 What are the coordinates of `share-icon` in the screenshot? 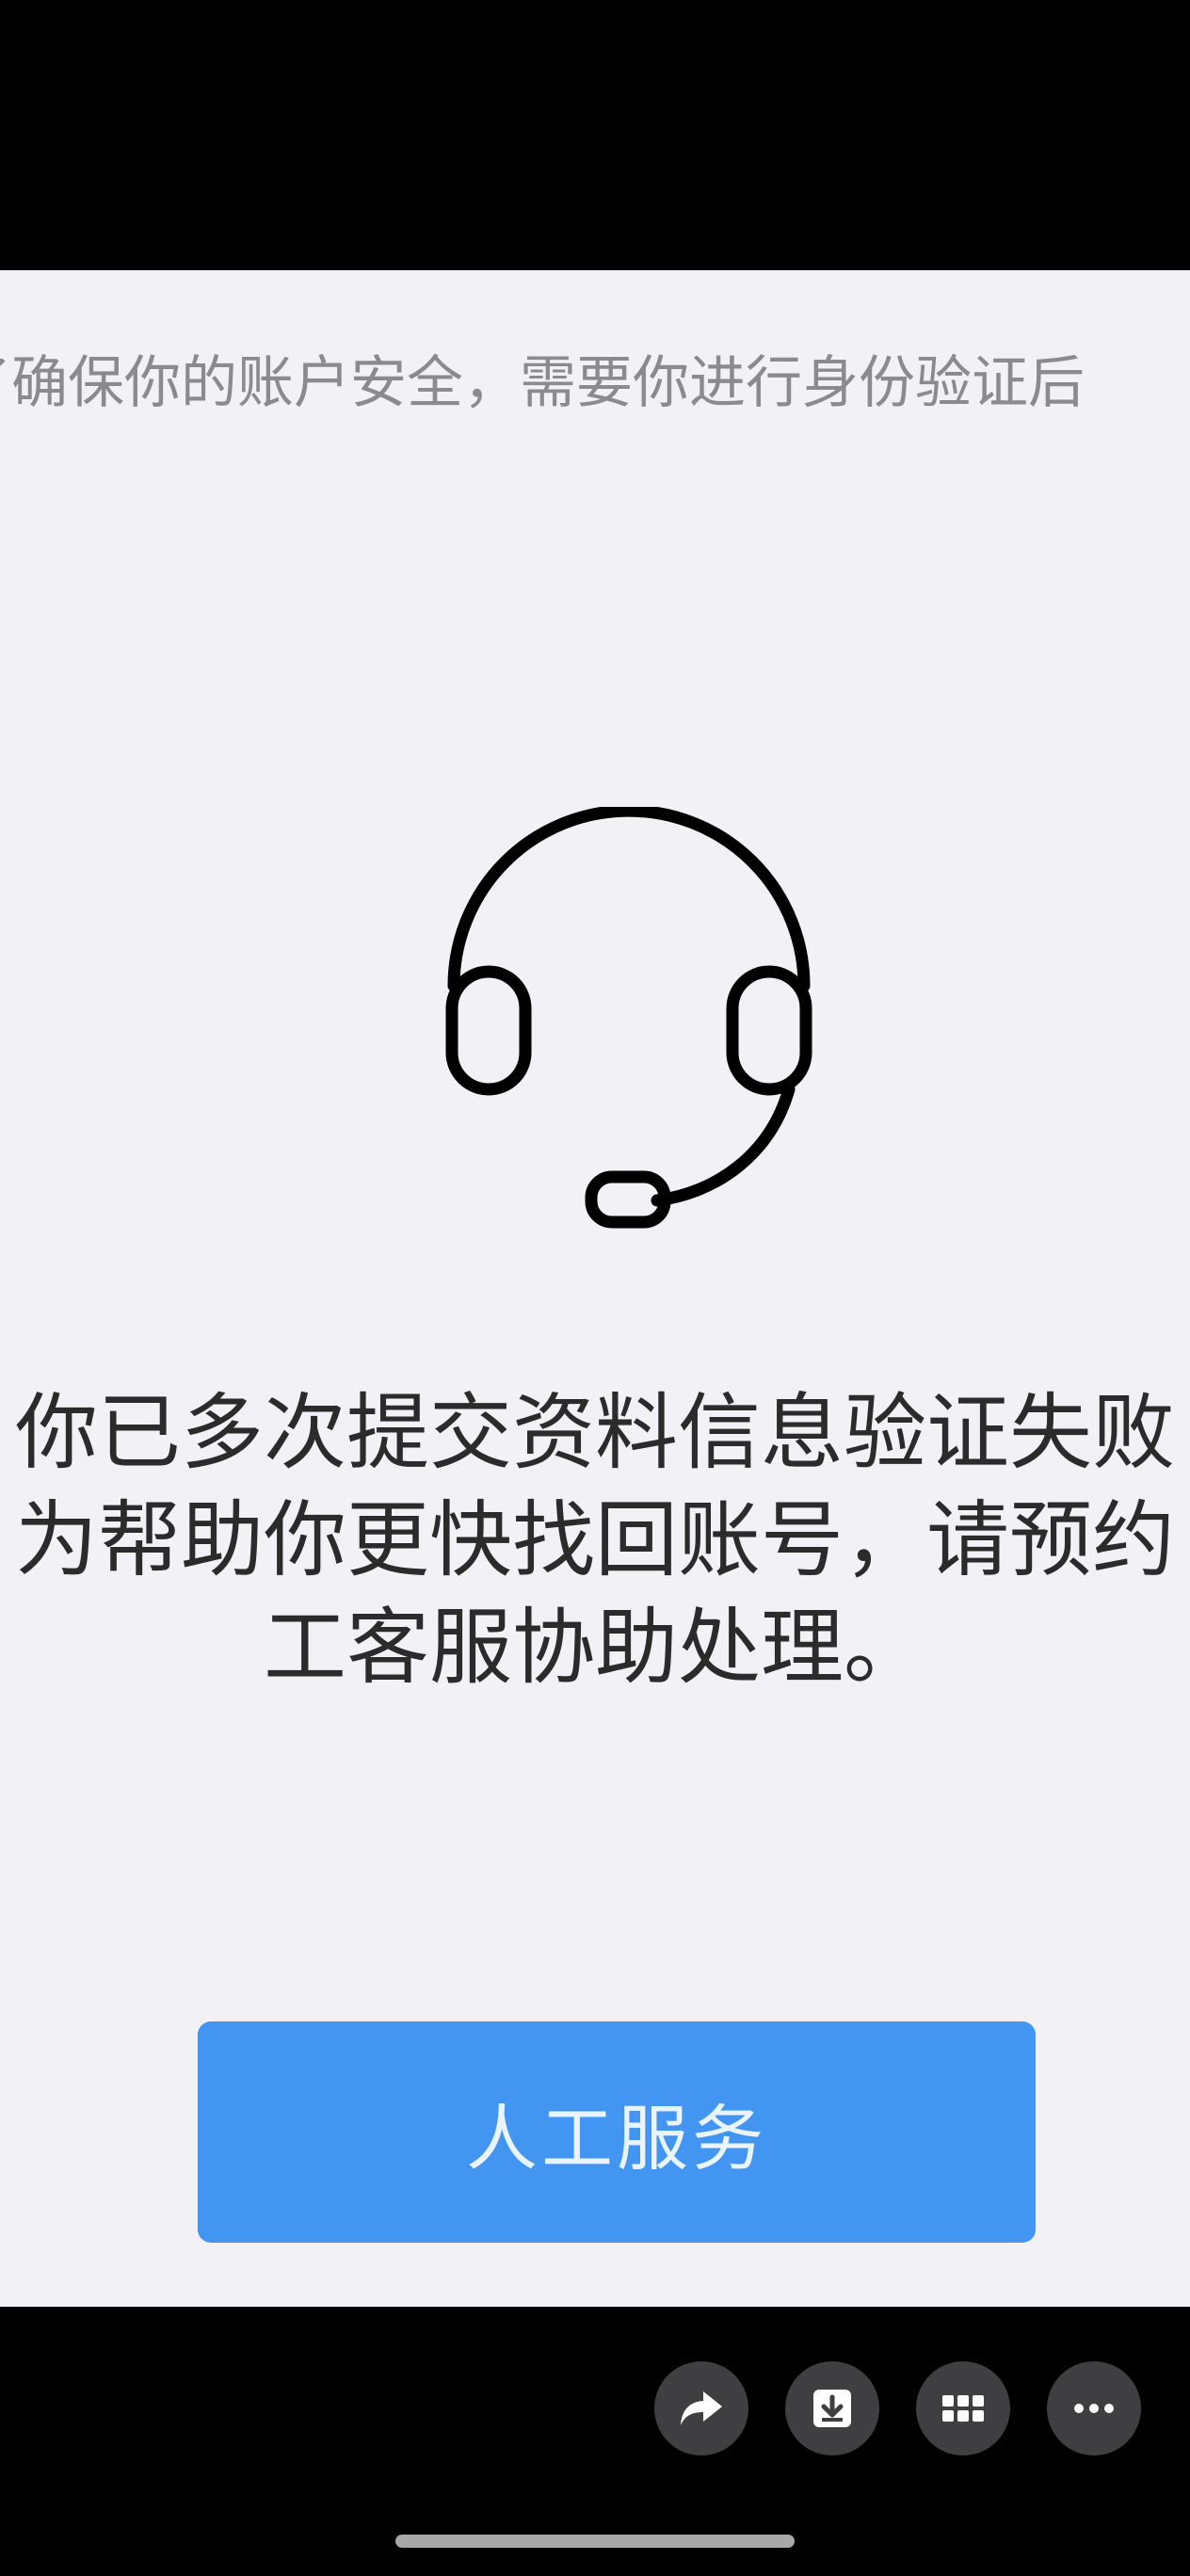 It's located at (701, 2408).